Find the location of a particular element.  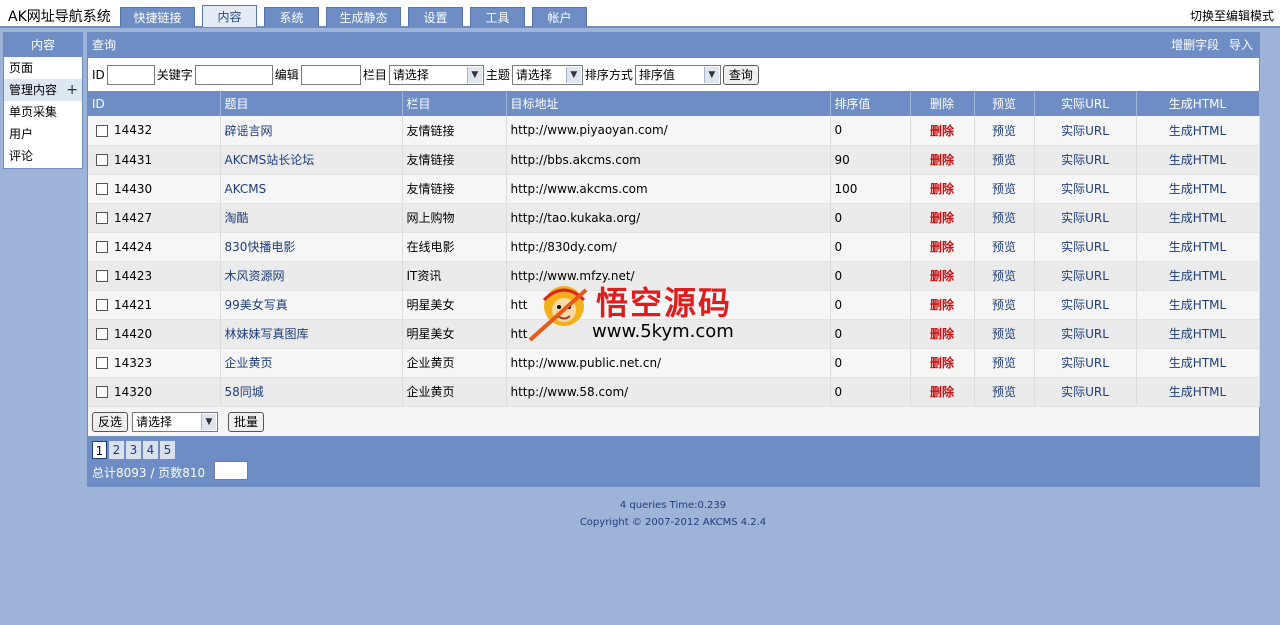

row-title-link: 辟谣言网 is located at coordinates (249, 131).